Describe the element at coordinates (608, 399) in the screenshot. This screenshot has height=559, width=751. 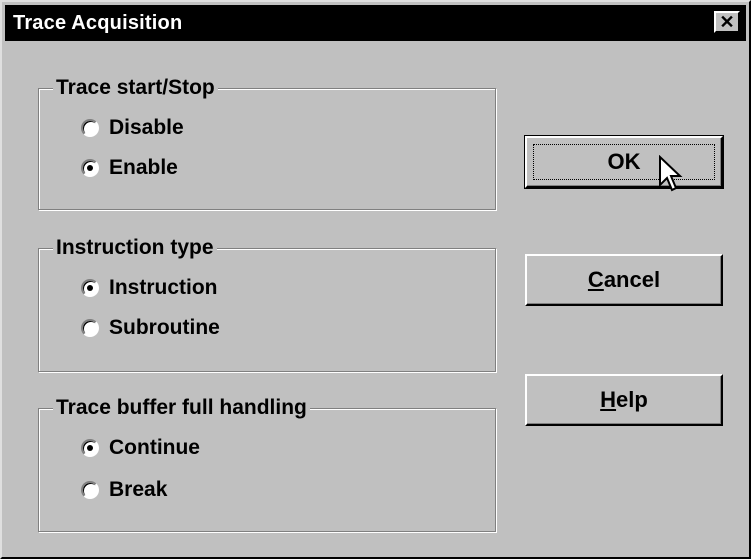
I see `help-mnemonic: H` at that location.